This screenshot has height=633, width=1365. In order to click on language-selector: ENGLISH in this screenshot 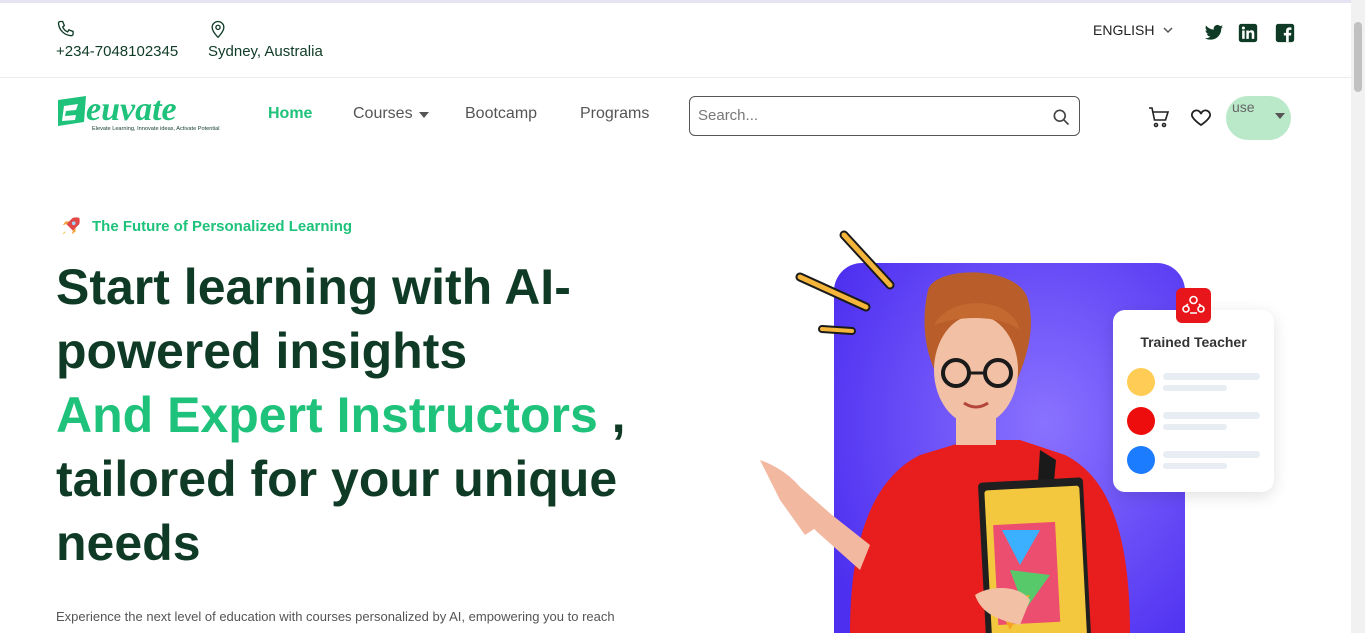, I will do `click(1133, 30)`.